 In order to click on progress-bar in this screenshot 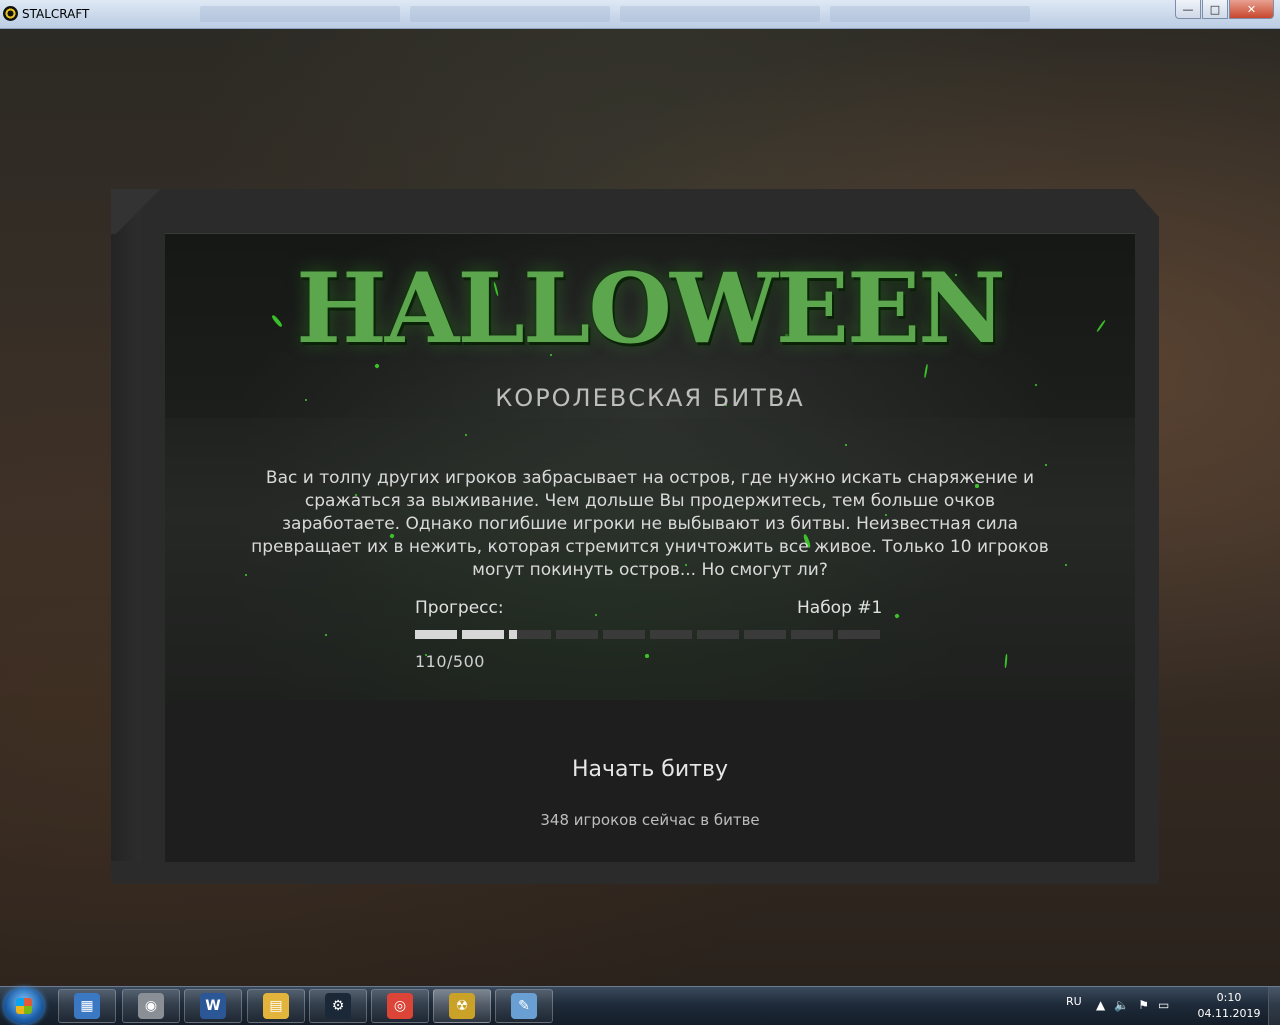, I will do `click(647, 634)`.